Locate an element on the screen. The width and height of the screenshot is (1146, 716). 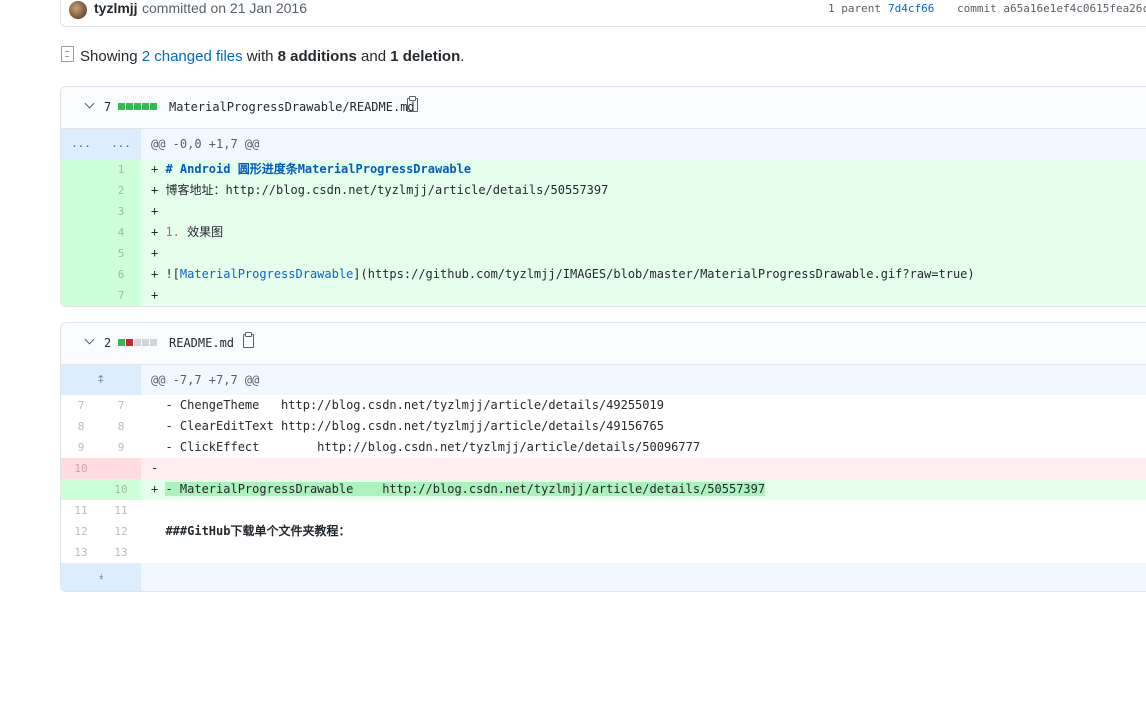
diff-line-deleted: 10 - is located at coordinates (603, 468).